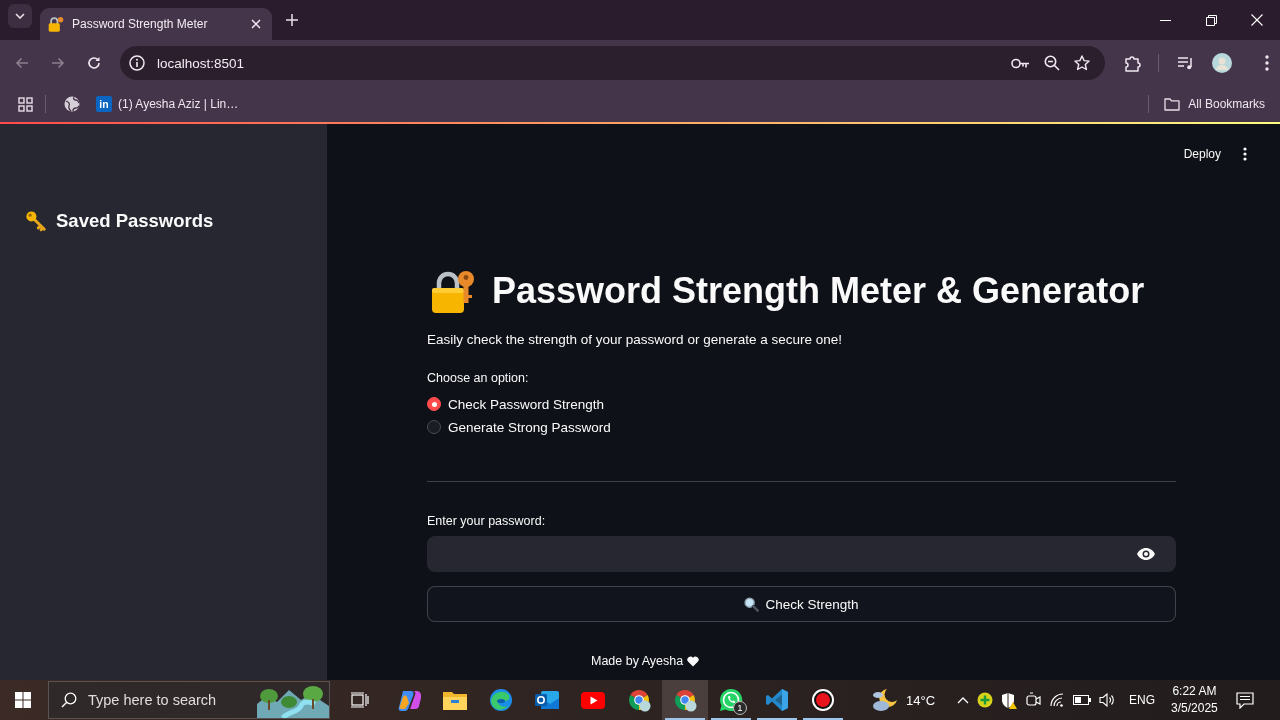  I want to click on notification-badge: 1, so click(740, 708).